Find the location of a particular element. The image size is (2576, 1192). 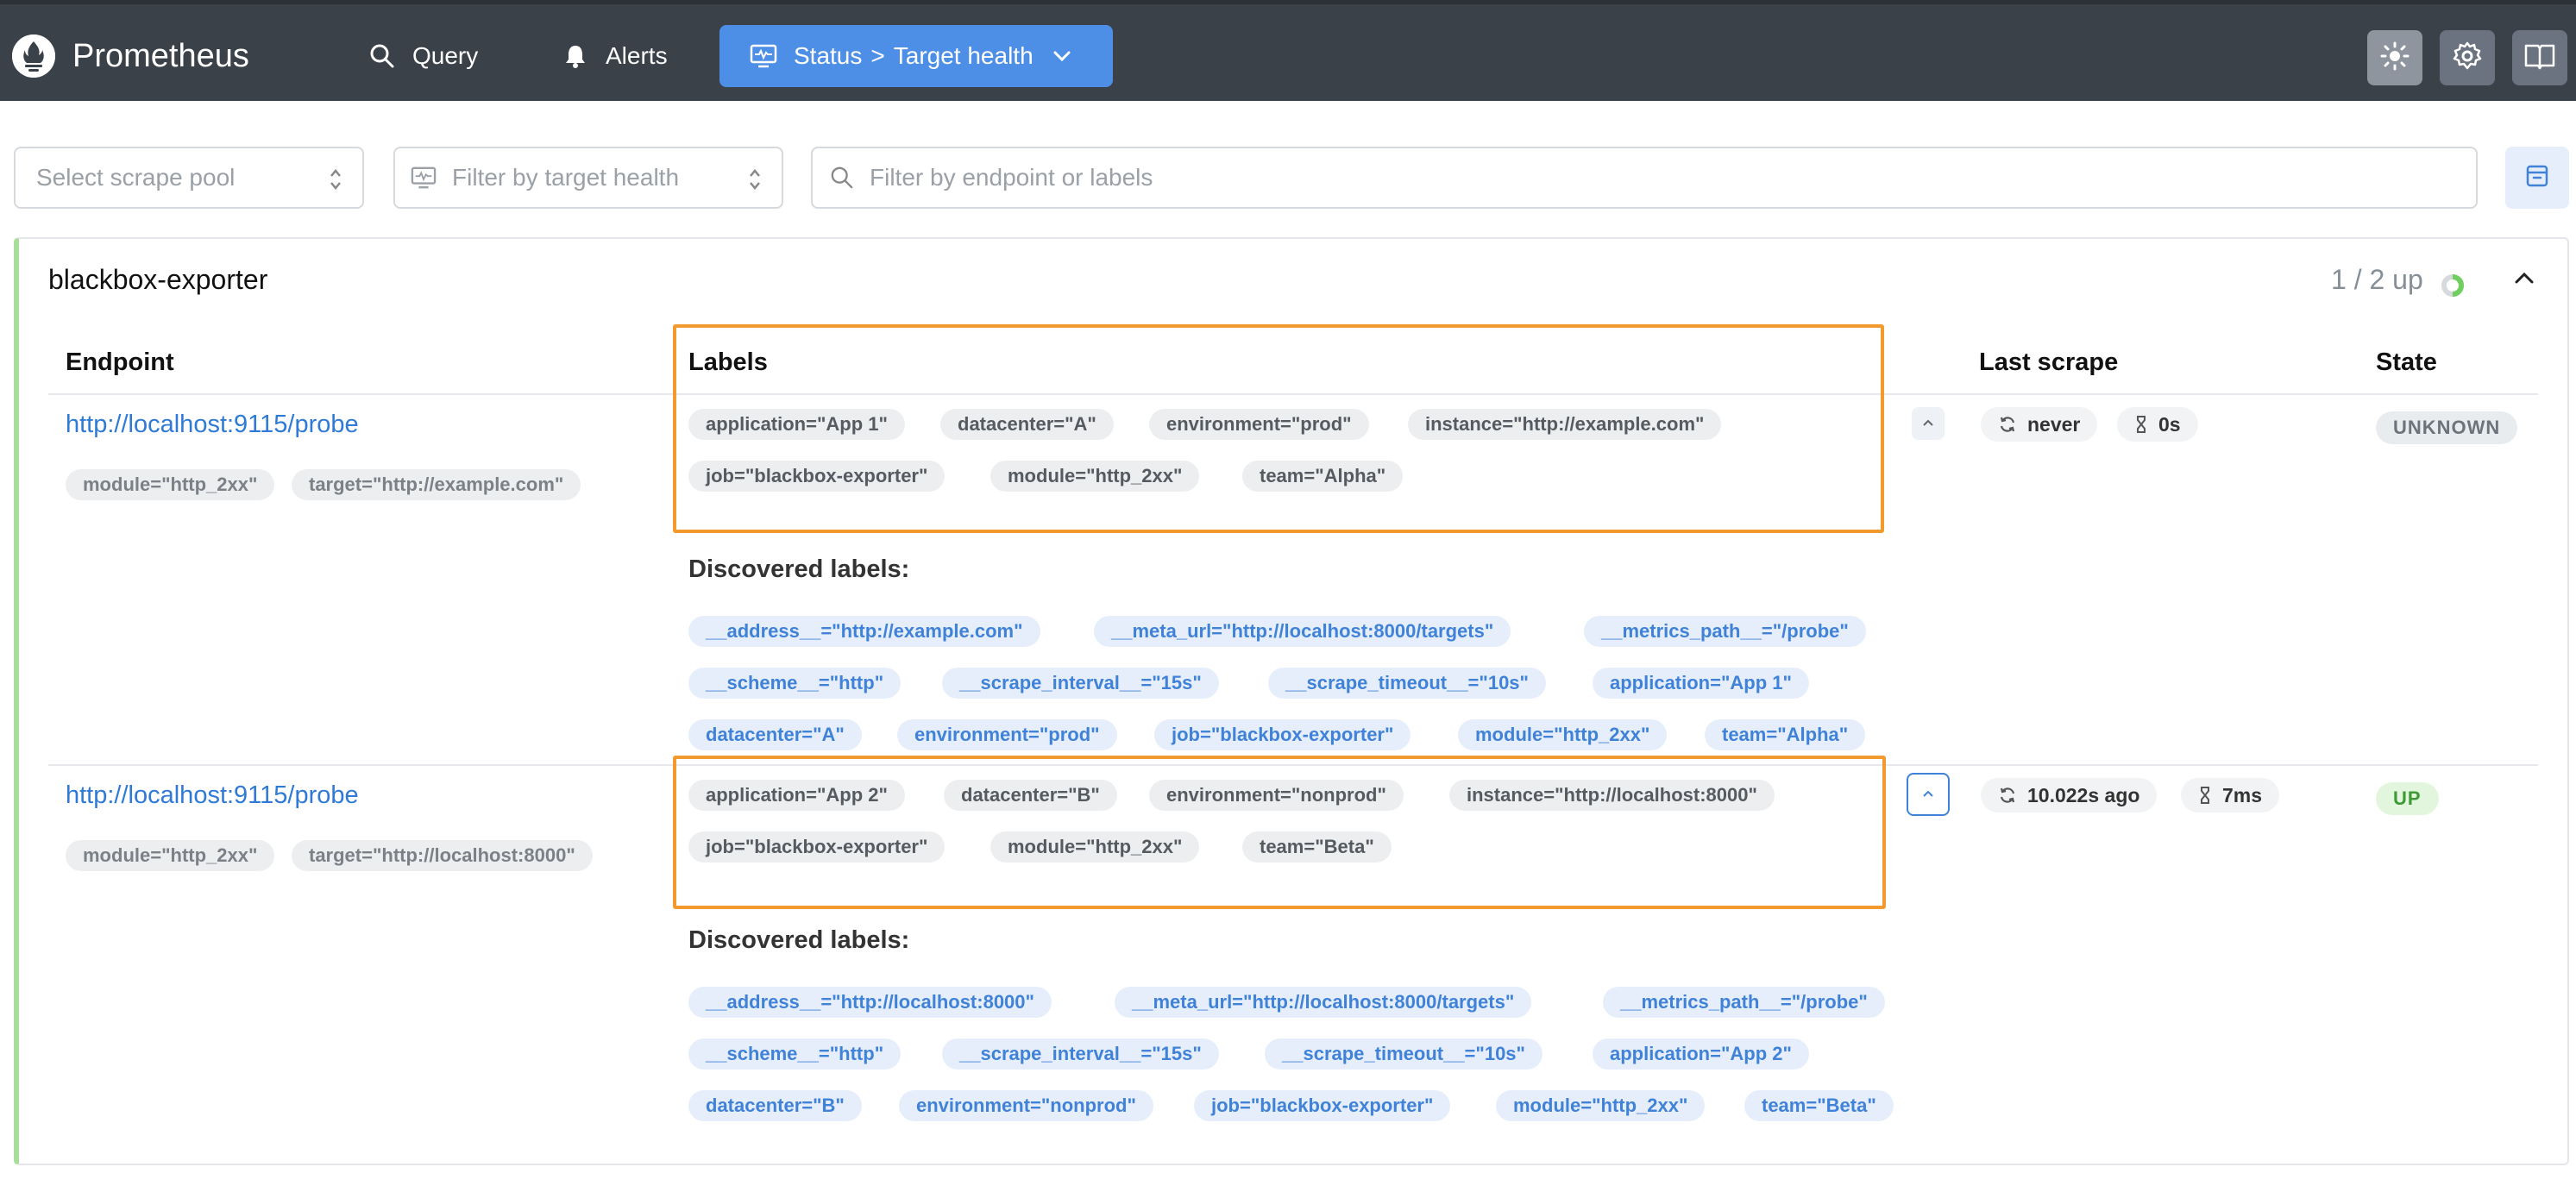

target-label-badge: application="App 1" is located at coordinates (796, 424).